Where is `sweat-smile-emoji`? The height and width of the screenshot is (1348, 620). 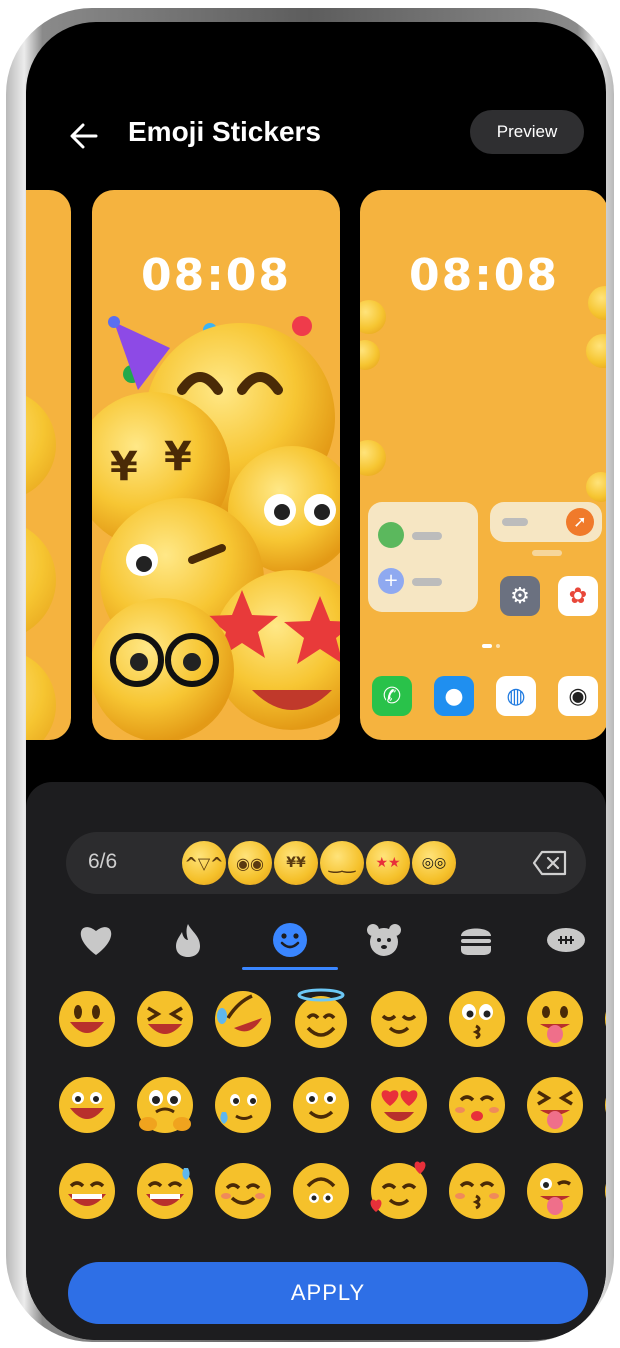 sweat-smile-emoji is located at coordinates (243, 1105).